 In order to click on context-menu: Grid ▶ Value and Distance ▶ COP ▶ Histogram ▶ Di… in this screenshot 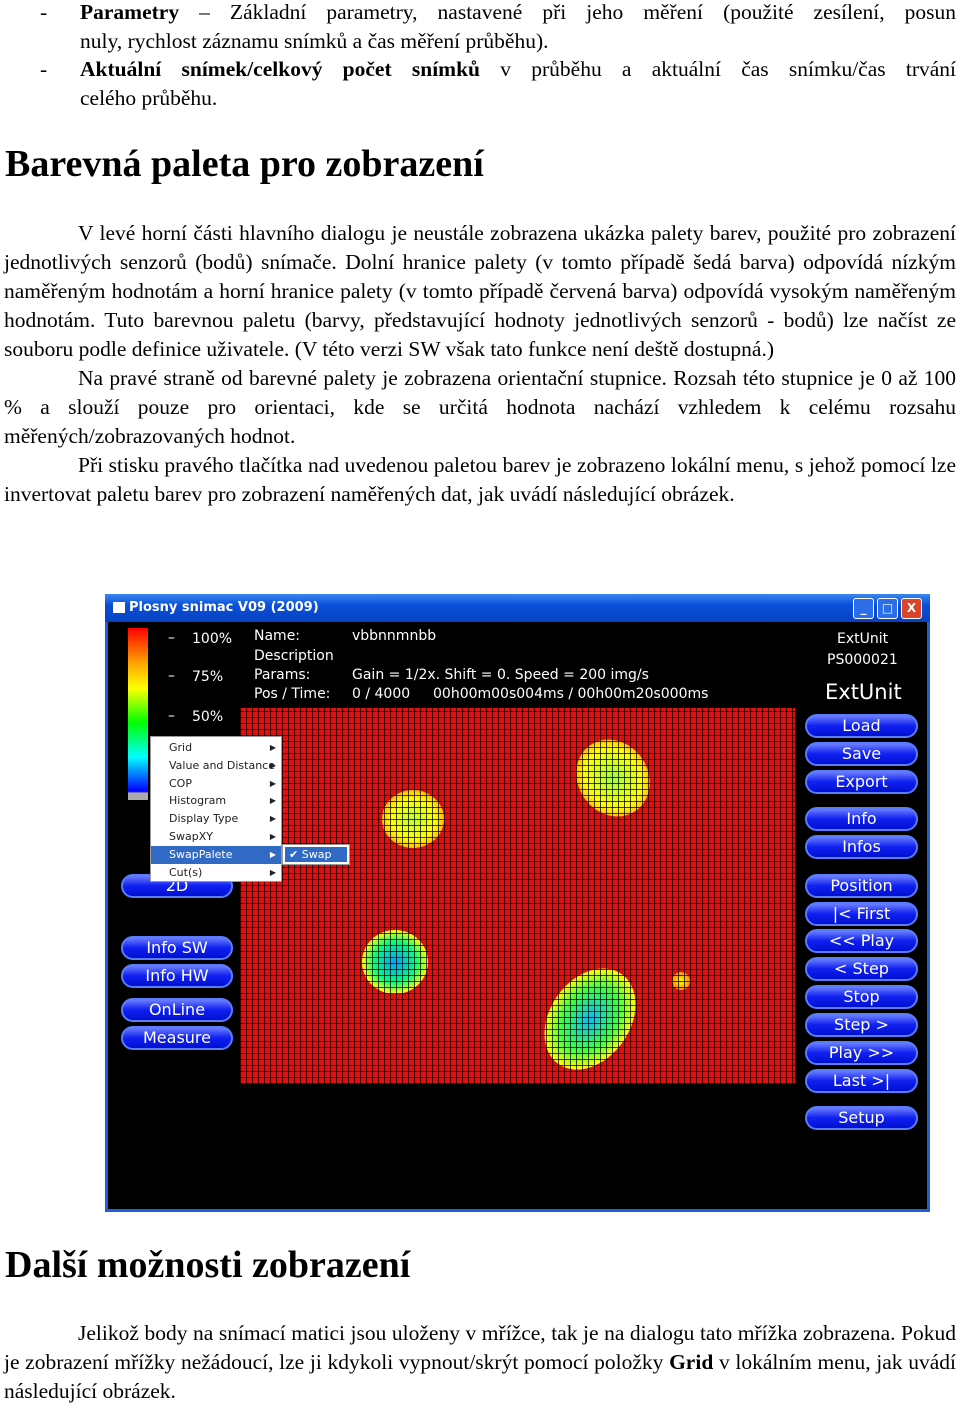, I will do `click(216, 809)`.